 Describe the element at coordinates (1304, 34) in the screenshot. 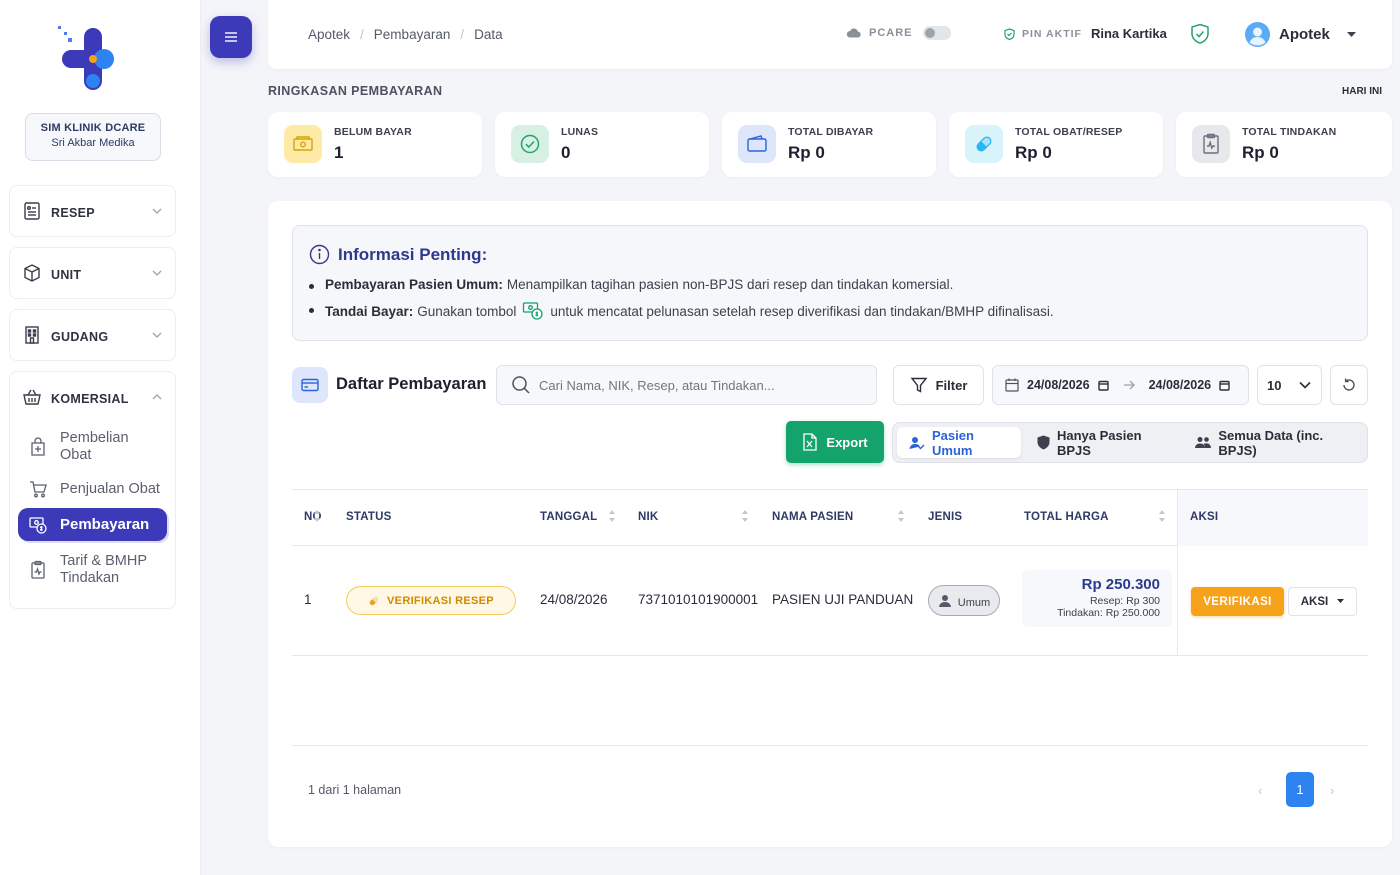

I see `user-role: Apotek` at that location.